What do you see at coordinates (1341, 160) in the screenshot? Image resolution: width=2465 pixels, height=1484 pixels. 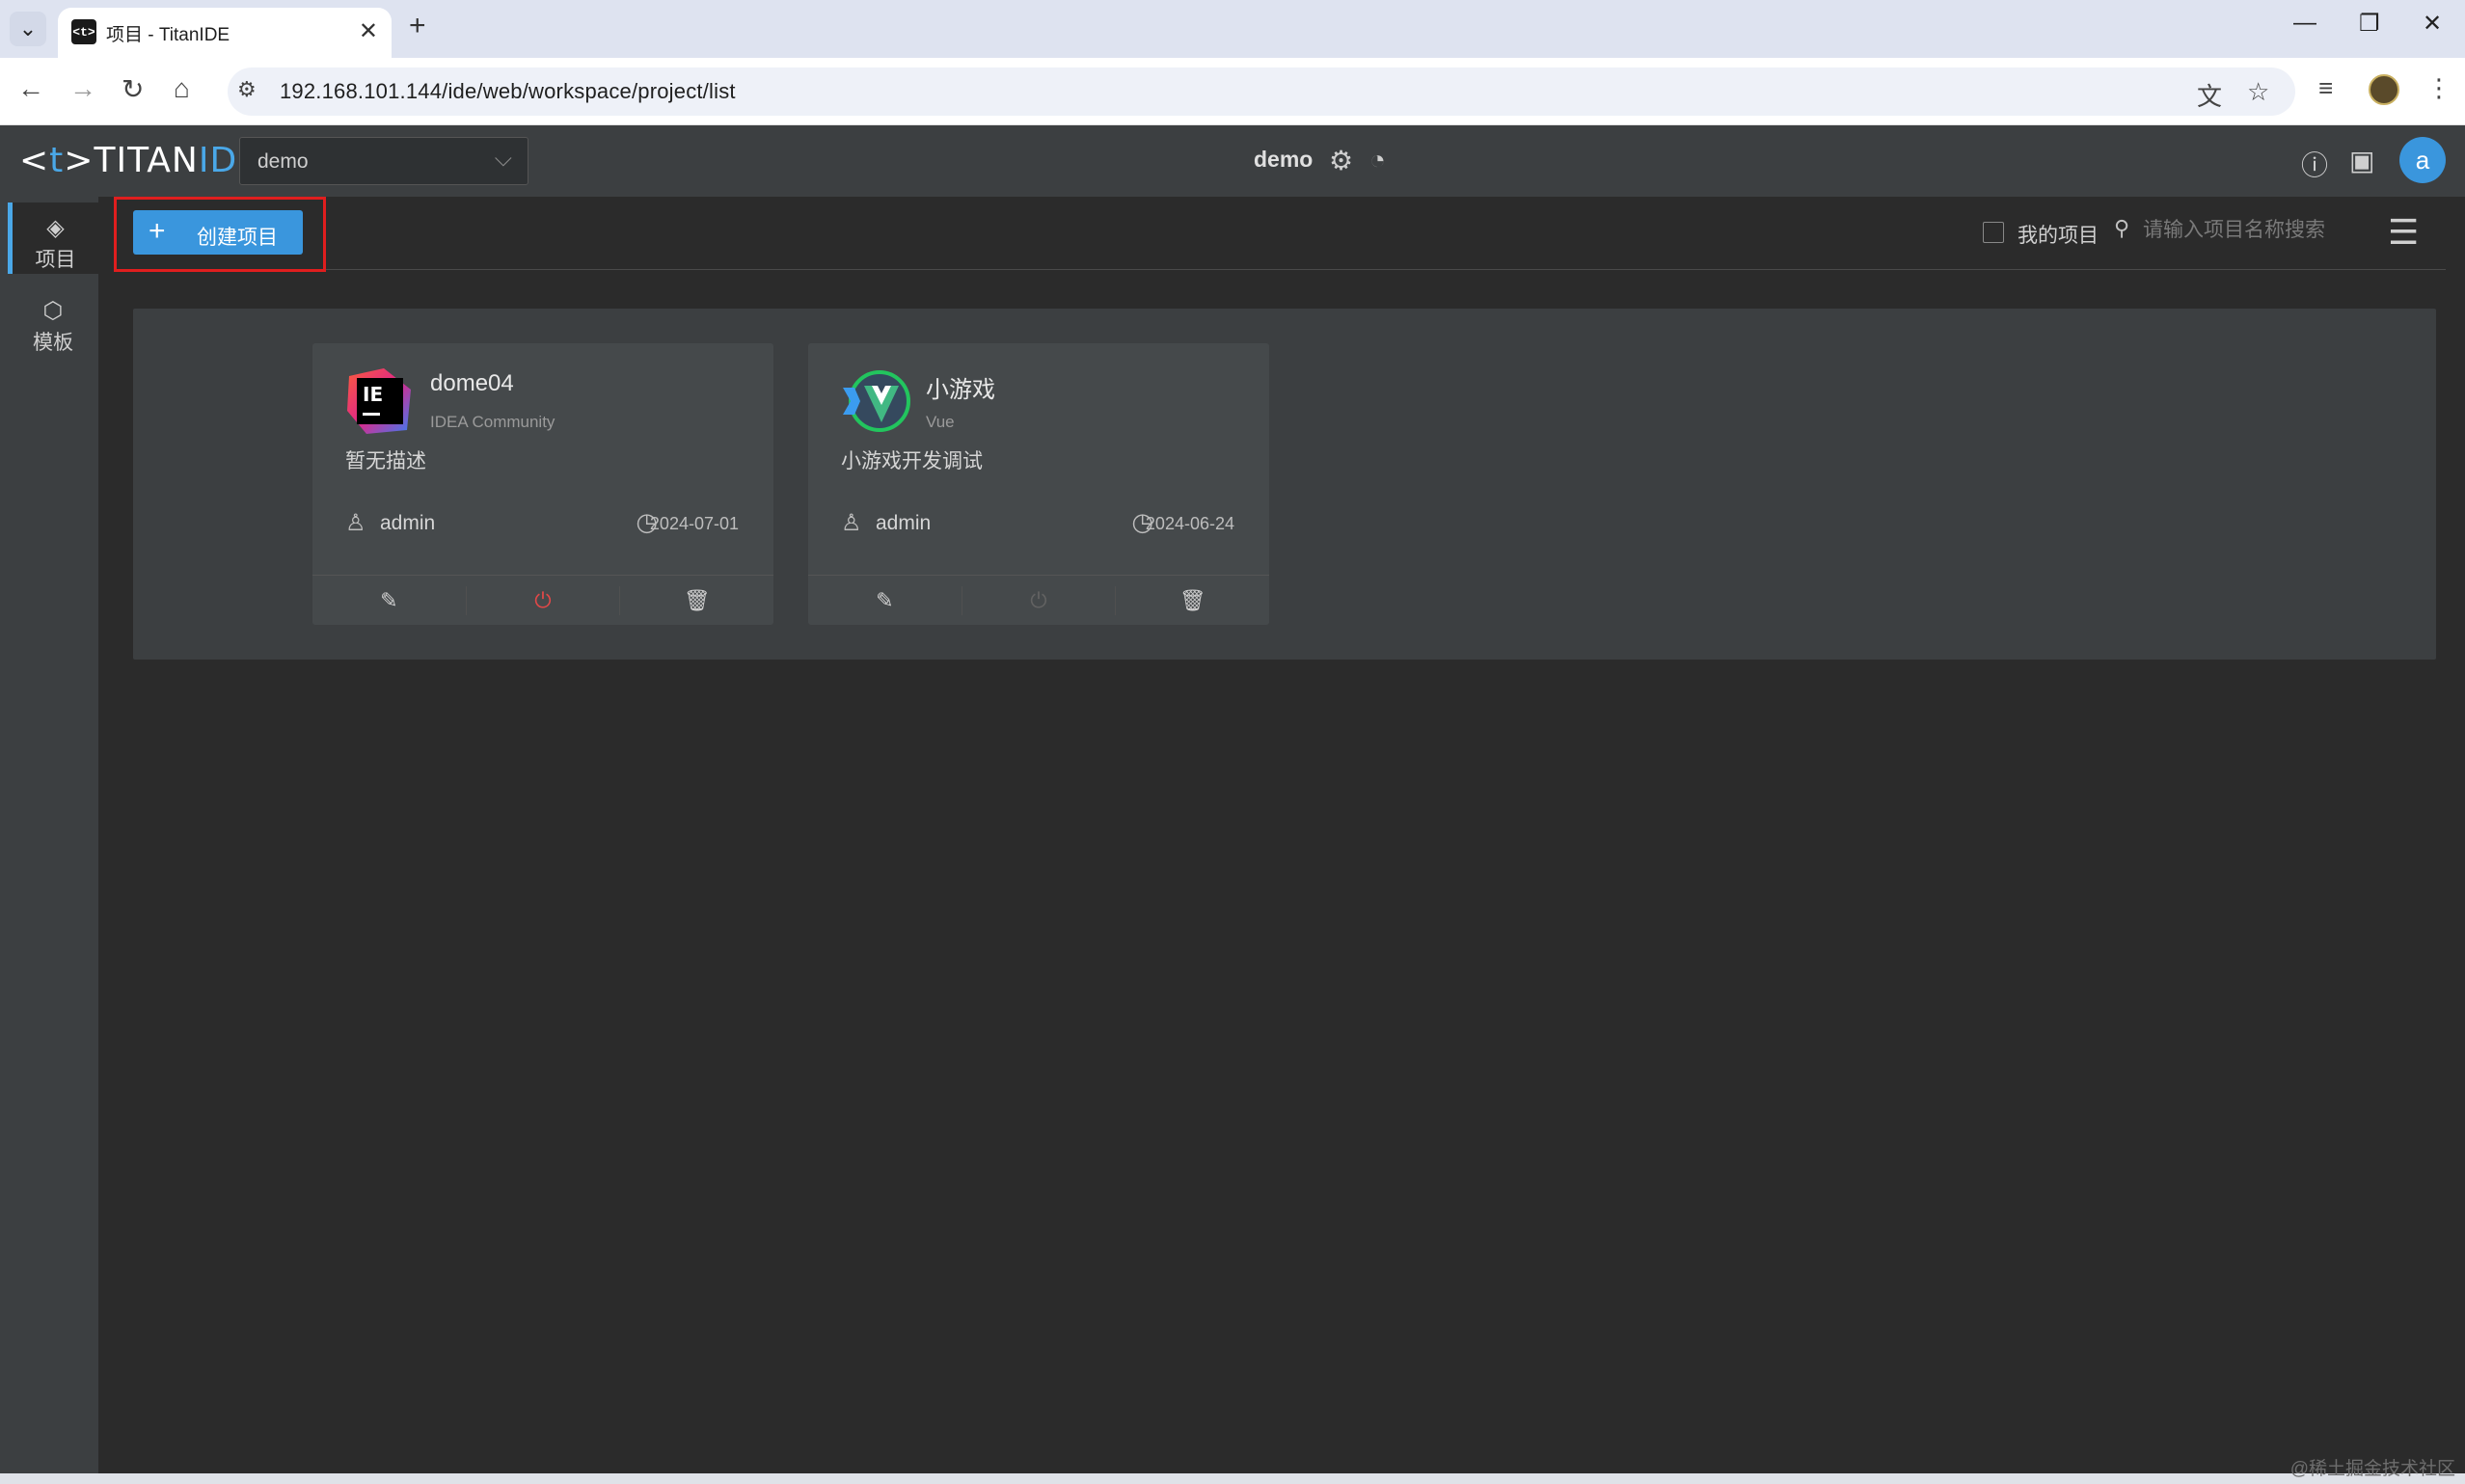 I see `workspace-settings-icon: ⚙` at bounding box center [1341, 160].